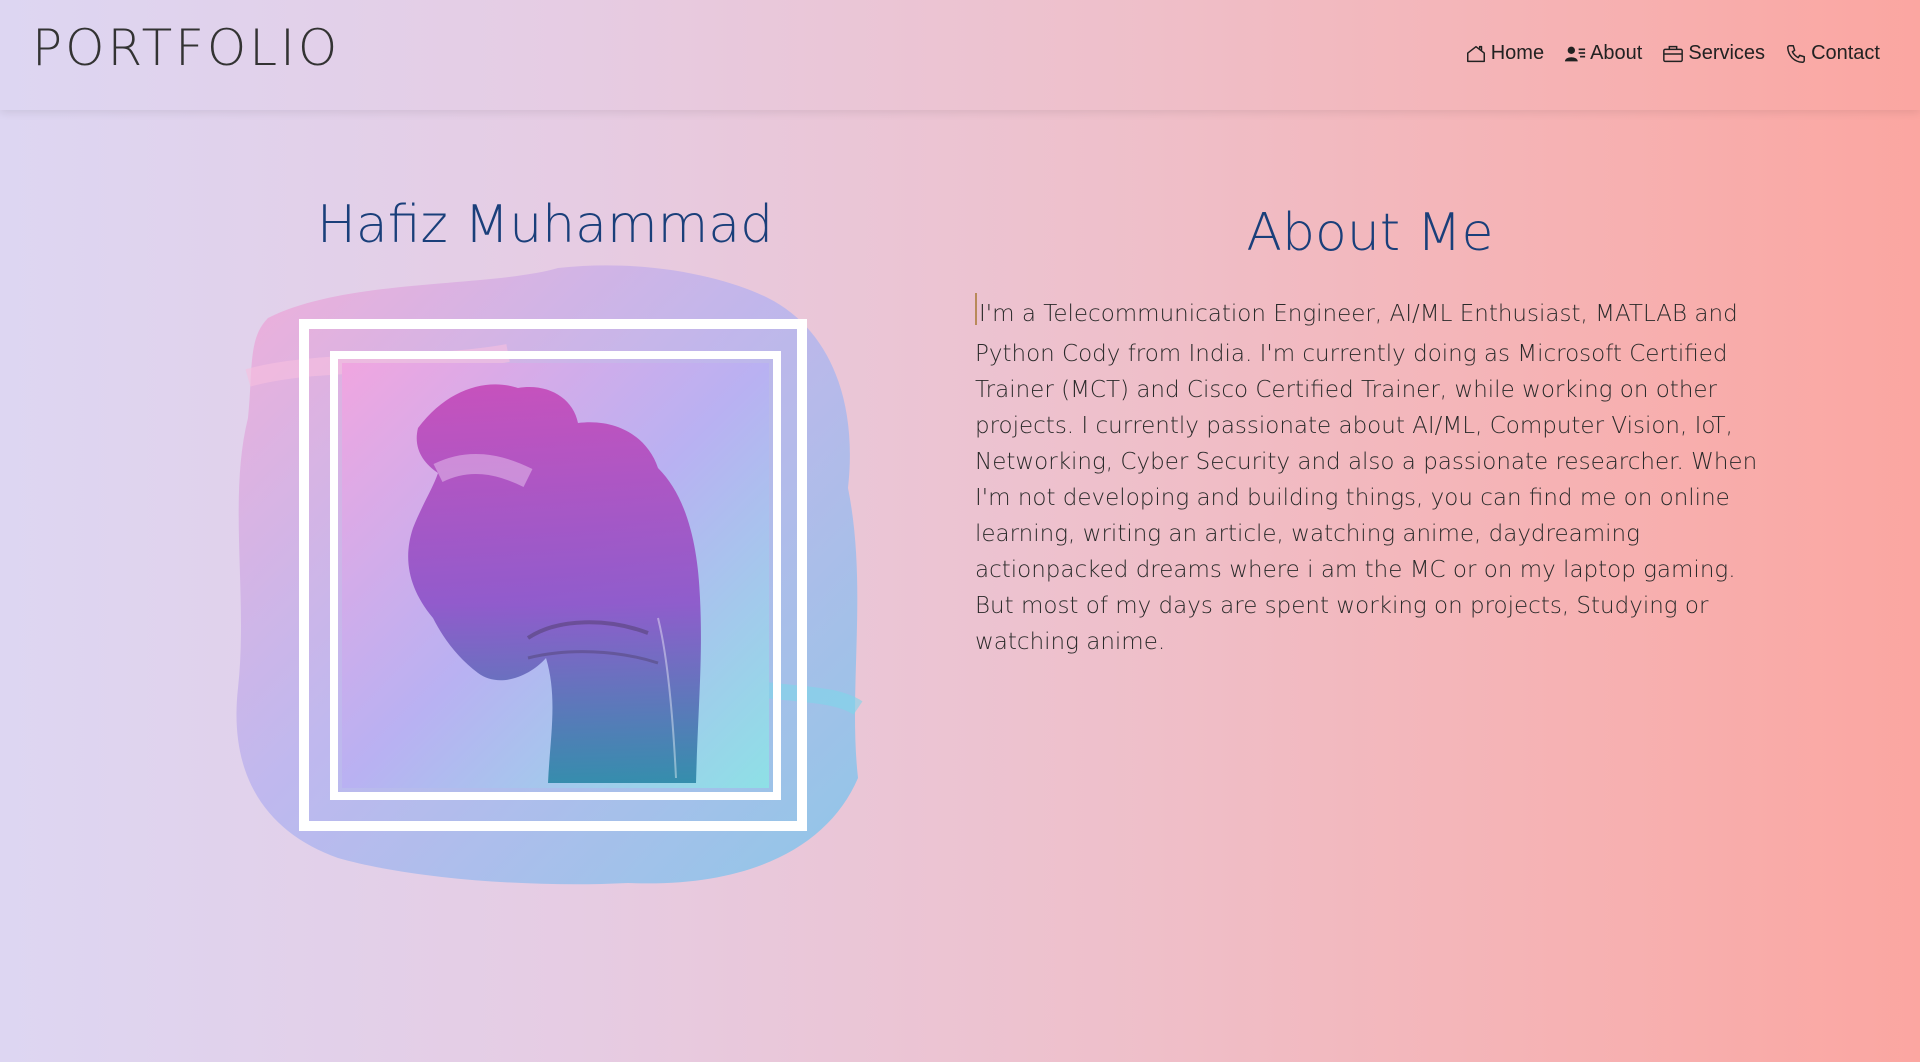 This screenshot has width=1920, height=1062. I want to click on about-title: About Me, so click(1370, 233).